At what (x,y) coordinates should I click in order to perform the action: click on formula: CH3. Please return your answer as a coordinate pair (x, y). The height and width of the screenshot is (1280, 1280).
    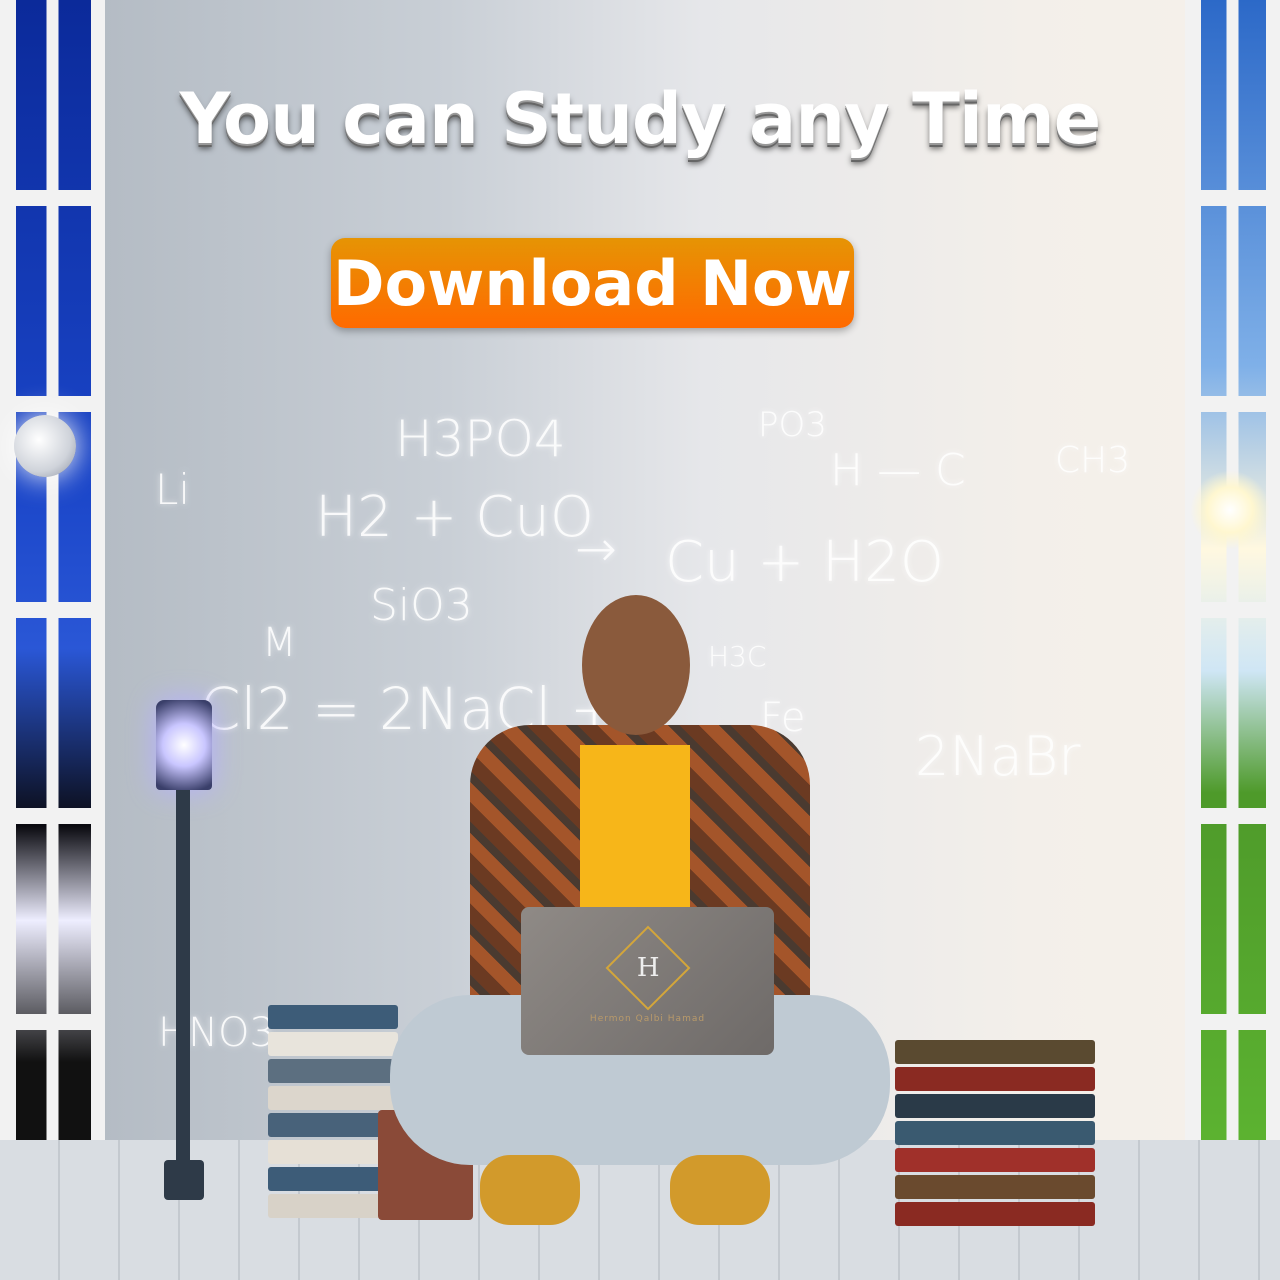
    Looking at the image, I should click on (1093, 460).